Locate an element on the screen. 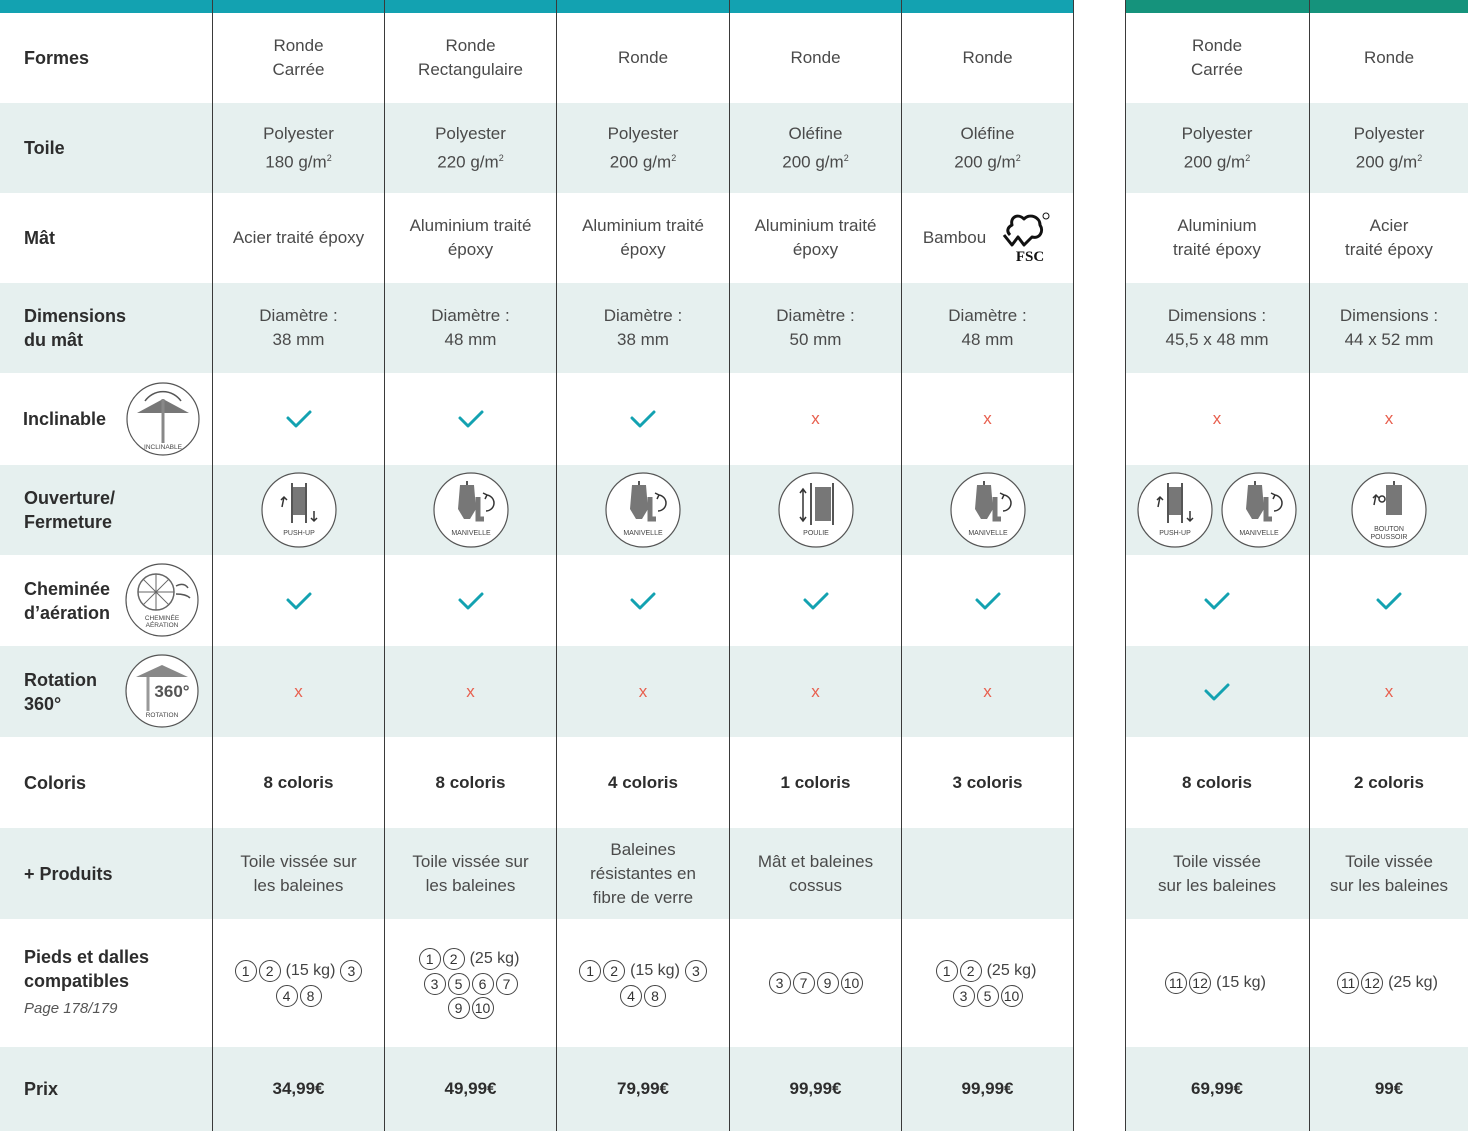 The height and width of the screenshot is (1131, 1468). cell-rotation-1: x is located at coordinates (298, 691).